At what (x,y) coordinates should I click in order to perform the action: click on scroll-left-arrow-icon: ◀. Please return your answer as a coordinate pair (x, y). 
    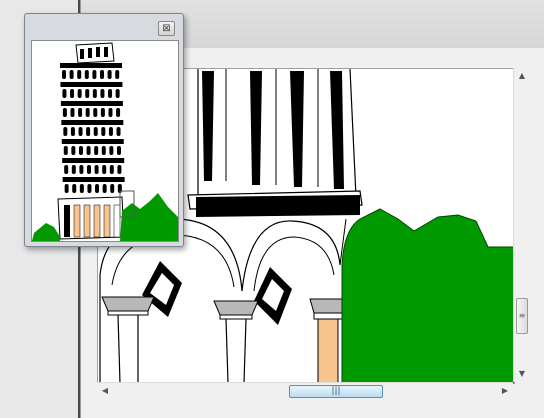
    Looking at the image, I should click on (105, 391).